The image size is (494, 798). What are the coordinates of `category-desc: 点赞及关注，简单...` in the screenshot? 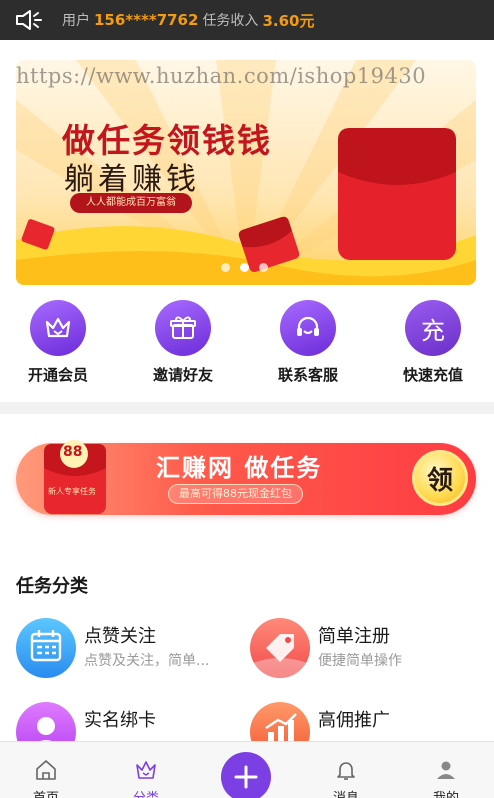 It's located at (147, 661).